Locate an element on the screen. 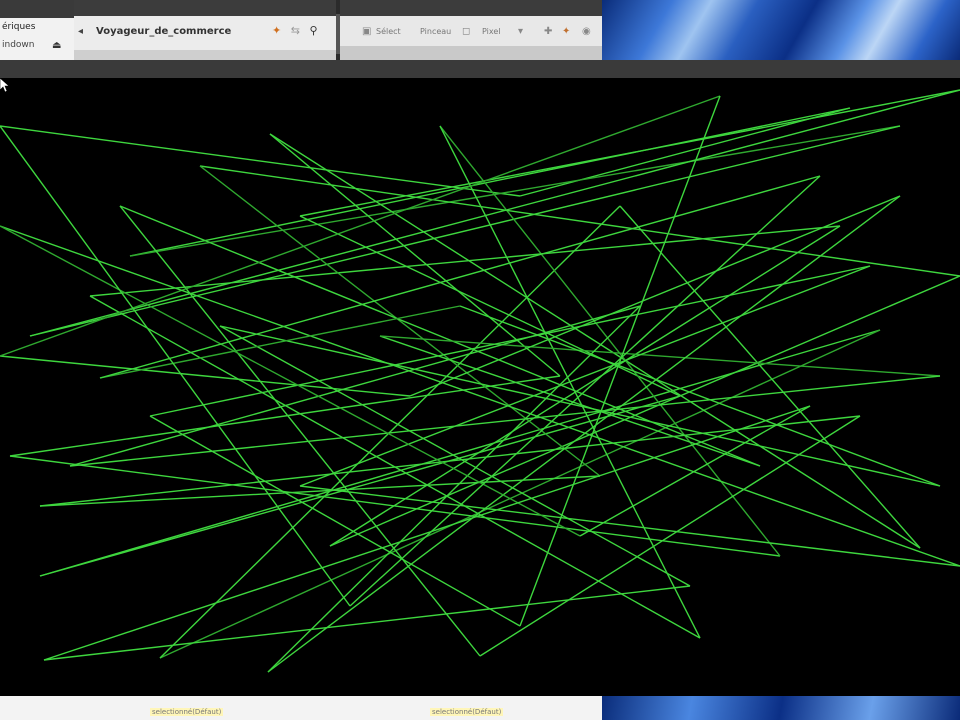 This screenshot has width=960, height=720. window-border is located at coordinates (480, 69).